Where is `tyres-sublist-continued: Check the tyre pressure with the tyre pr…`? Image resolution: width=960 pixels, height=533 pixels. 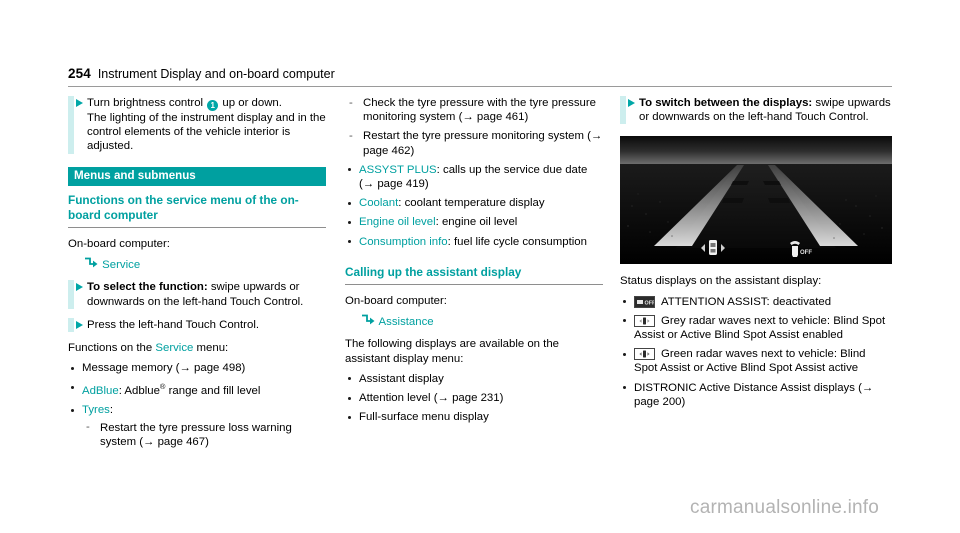 tyres-sublist-continued: Check the tyre pressure with the tyre pr… is located at coordinates (474, 126).